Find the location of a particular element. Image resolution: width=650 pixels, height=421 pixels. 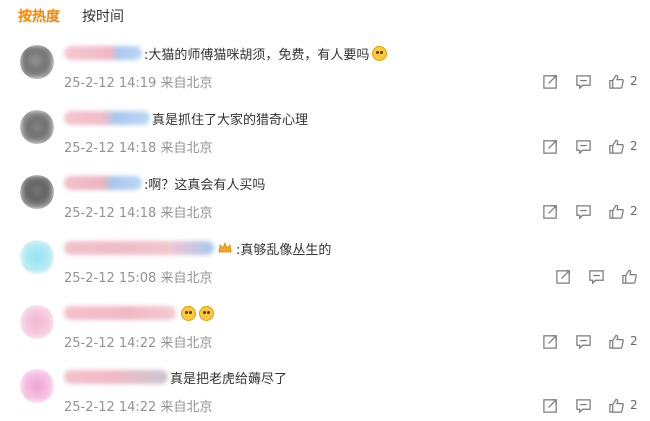

comment-meta: 25-2-12 15:08 来自北京 is located at coordinates (138, 278).